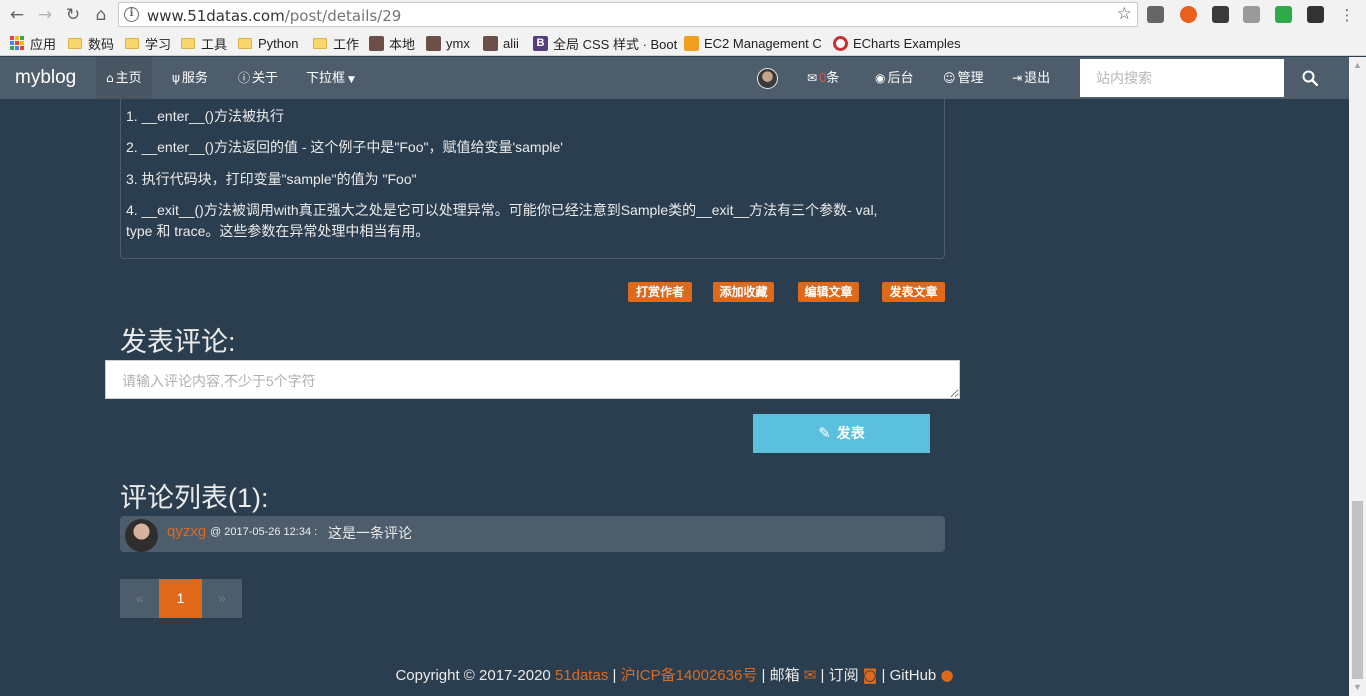 Image resolution: width=1366 pixels, height=696 pixels. Describe the element at coordinates (628, 14) in the screenshot. I see `address-bar: i www.51datas.com/post/details/29 ☆` at that location.